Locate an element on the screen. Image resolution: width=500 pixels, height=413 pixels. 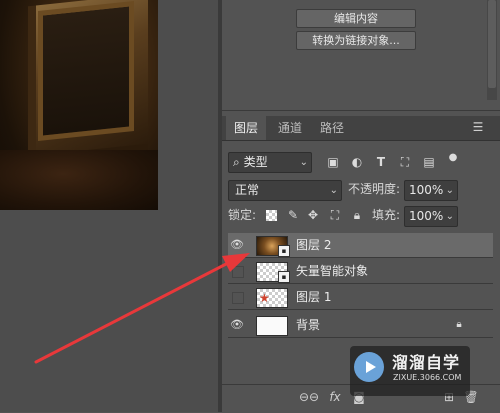
watermark-title: 溜溜自学 is located at coordinates (426, 362).